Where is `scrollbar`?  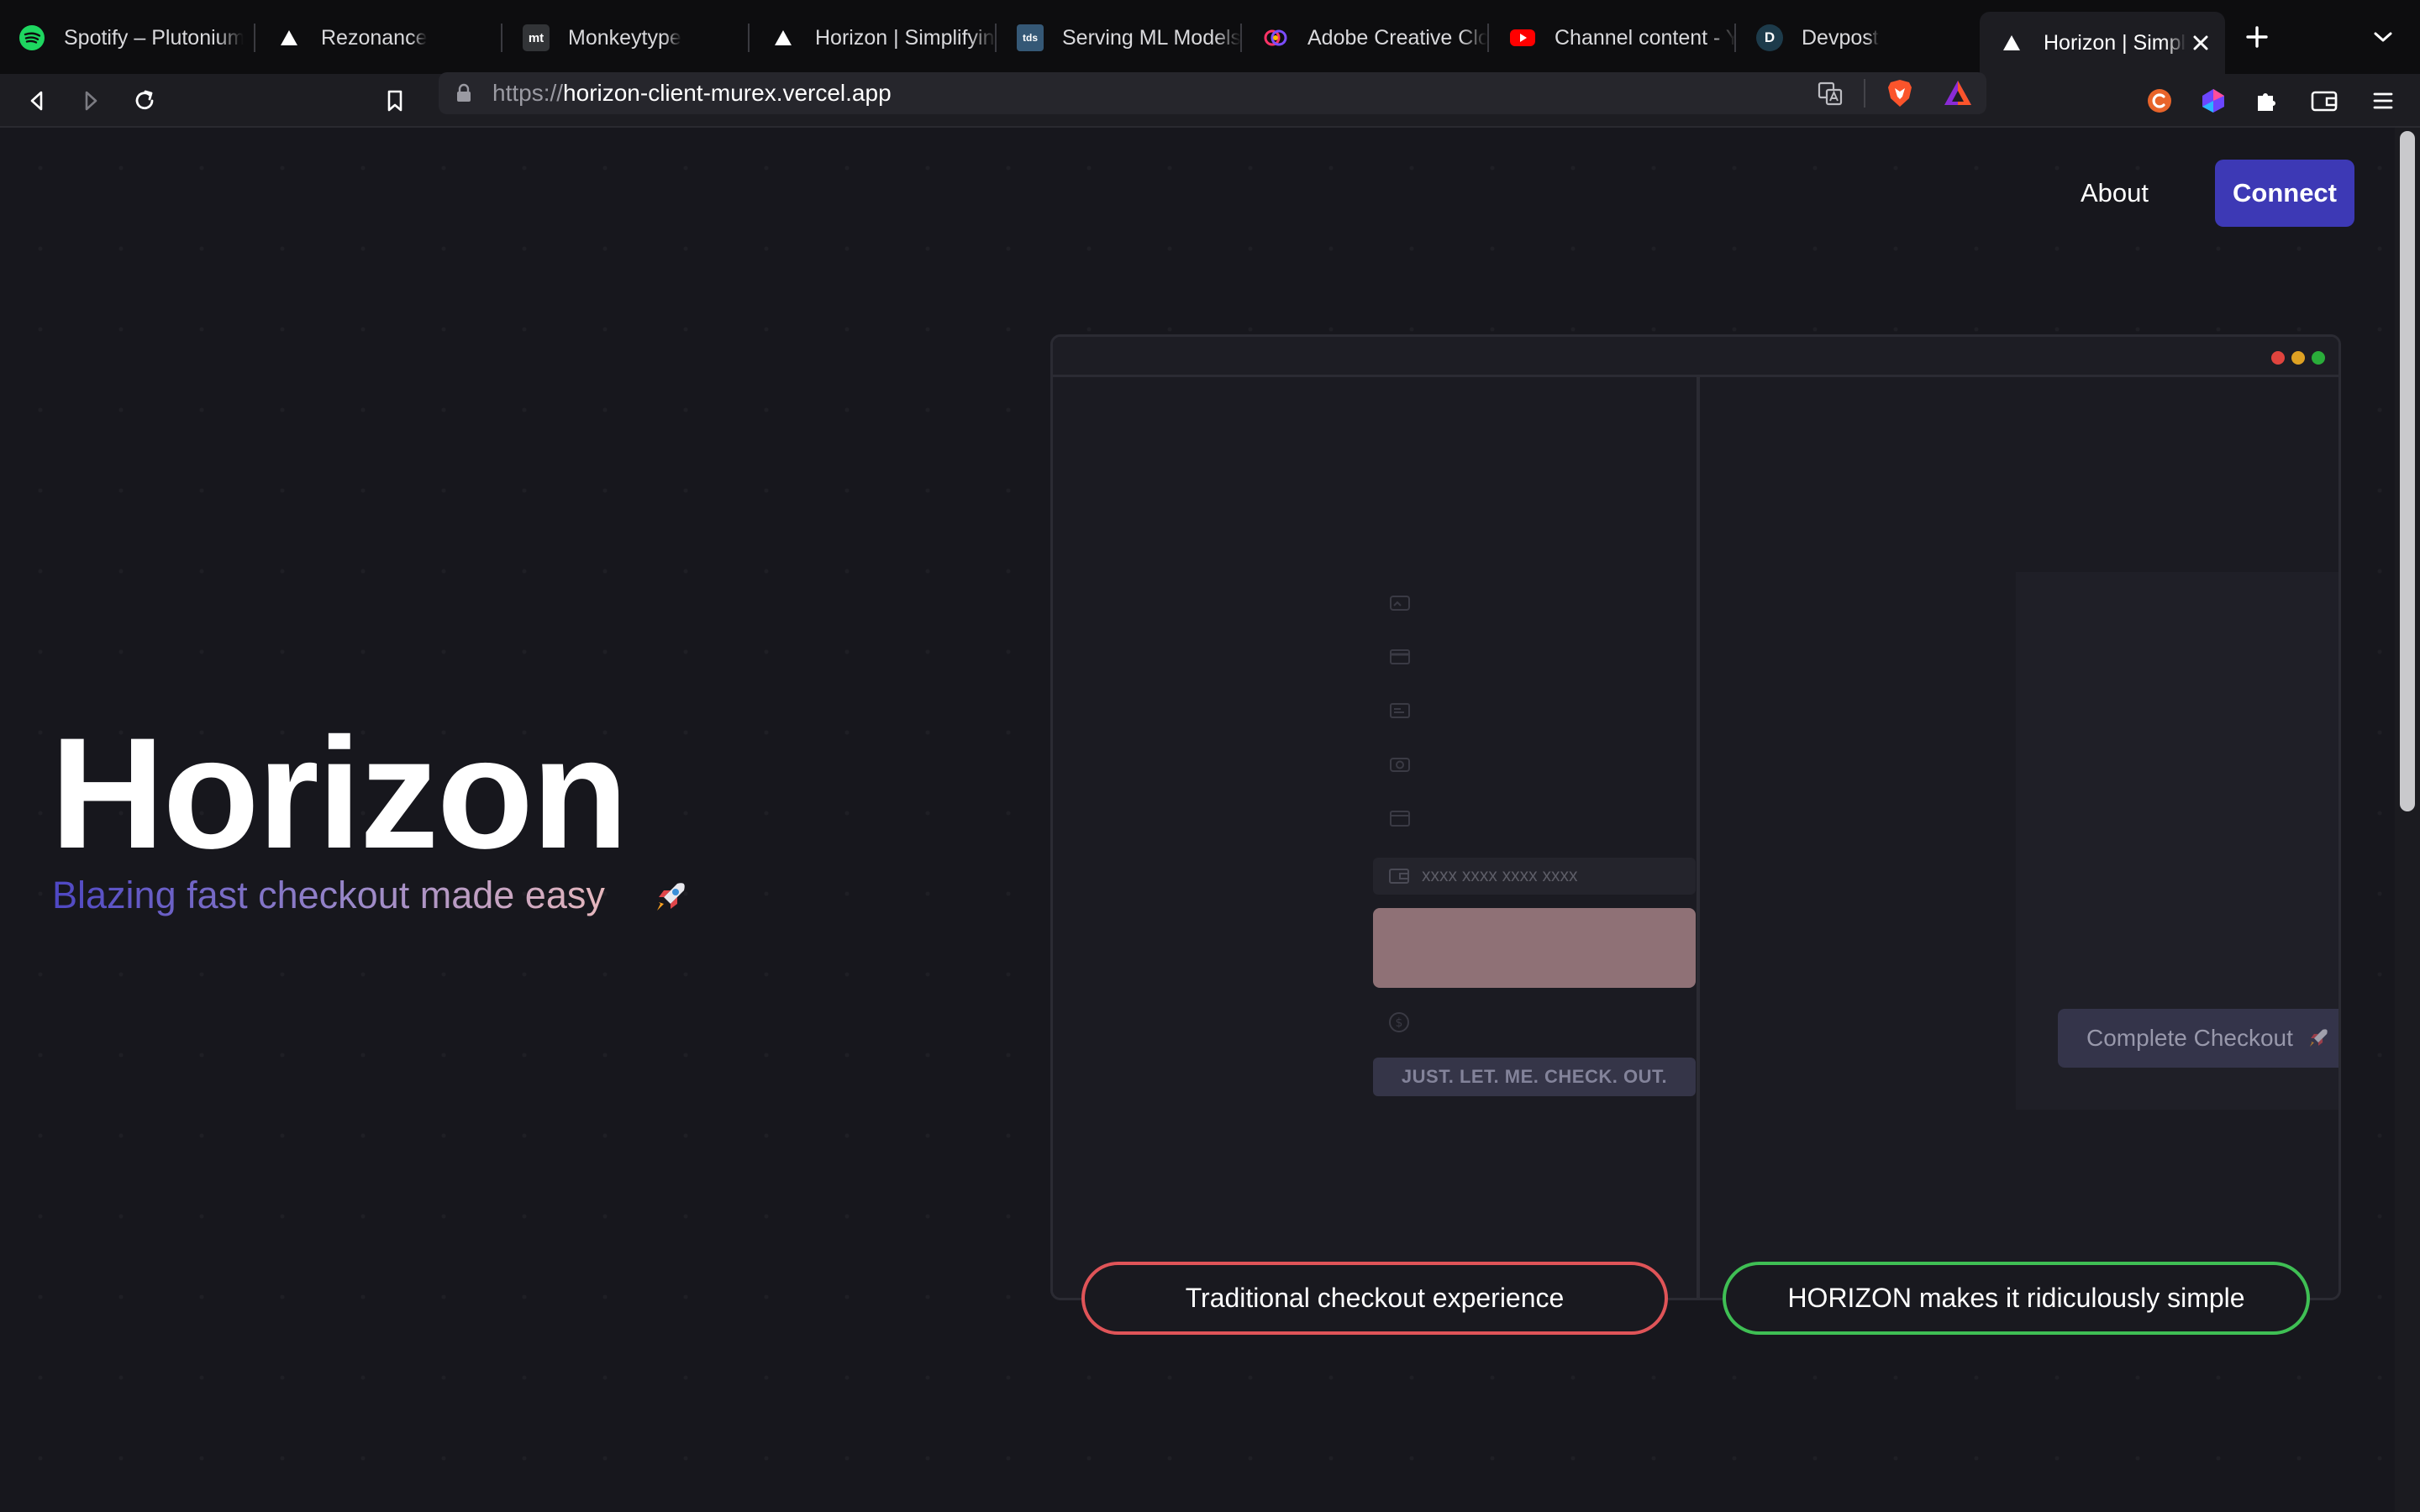 scrollbar is located at coordinates (2407, 820).